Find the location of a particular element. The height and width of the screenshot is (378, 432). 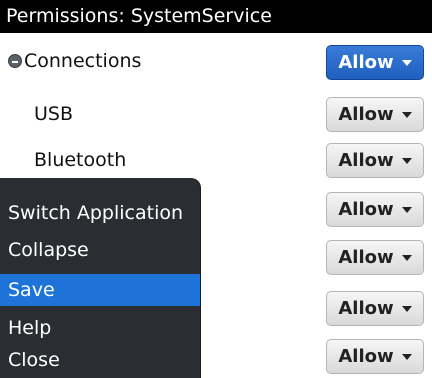

menu-item-help: Help is located at coordinates (100, 328).